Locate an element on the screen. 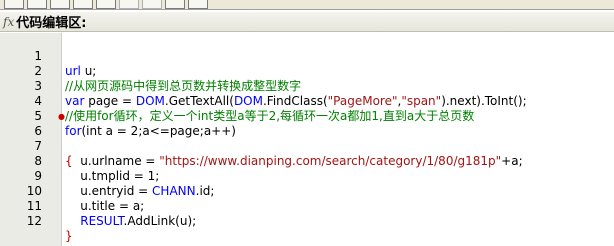  fold-marker-icon: ● is located at coordinates (61, 116).